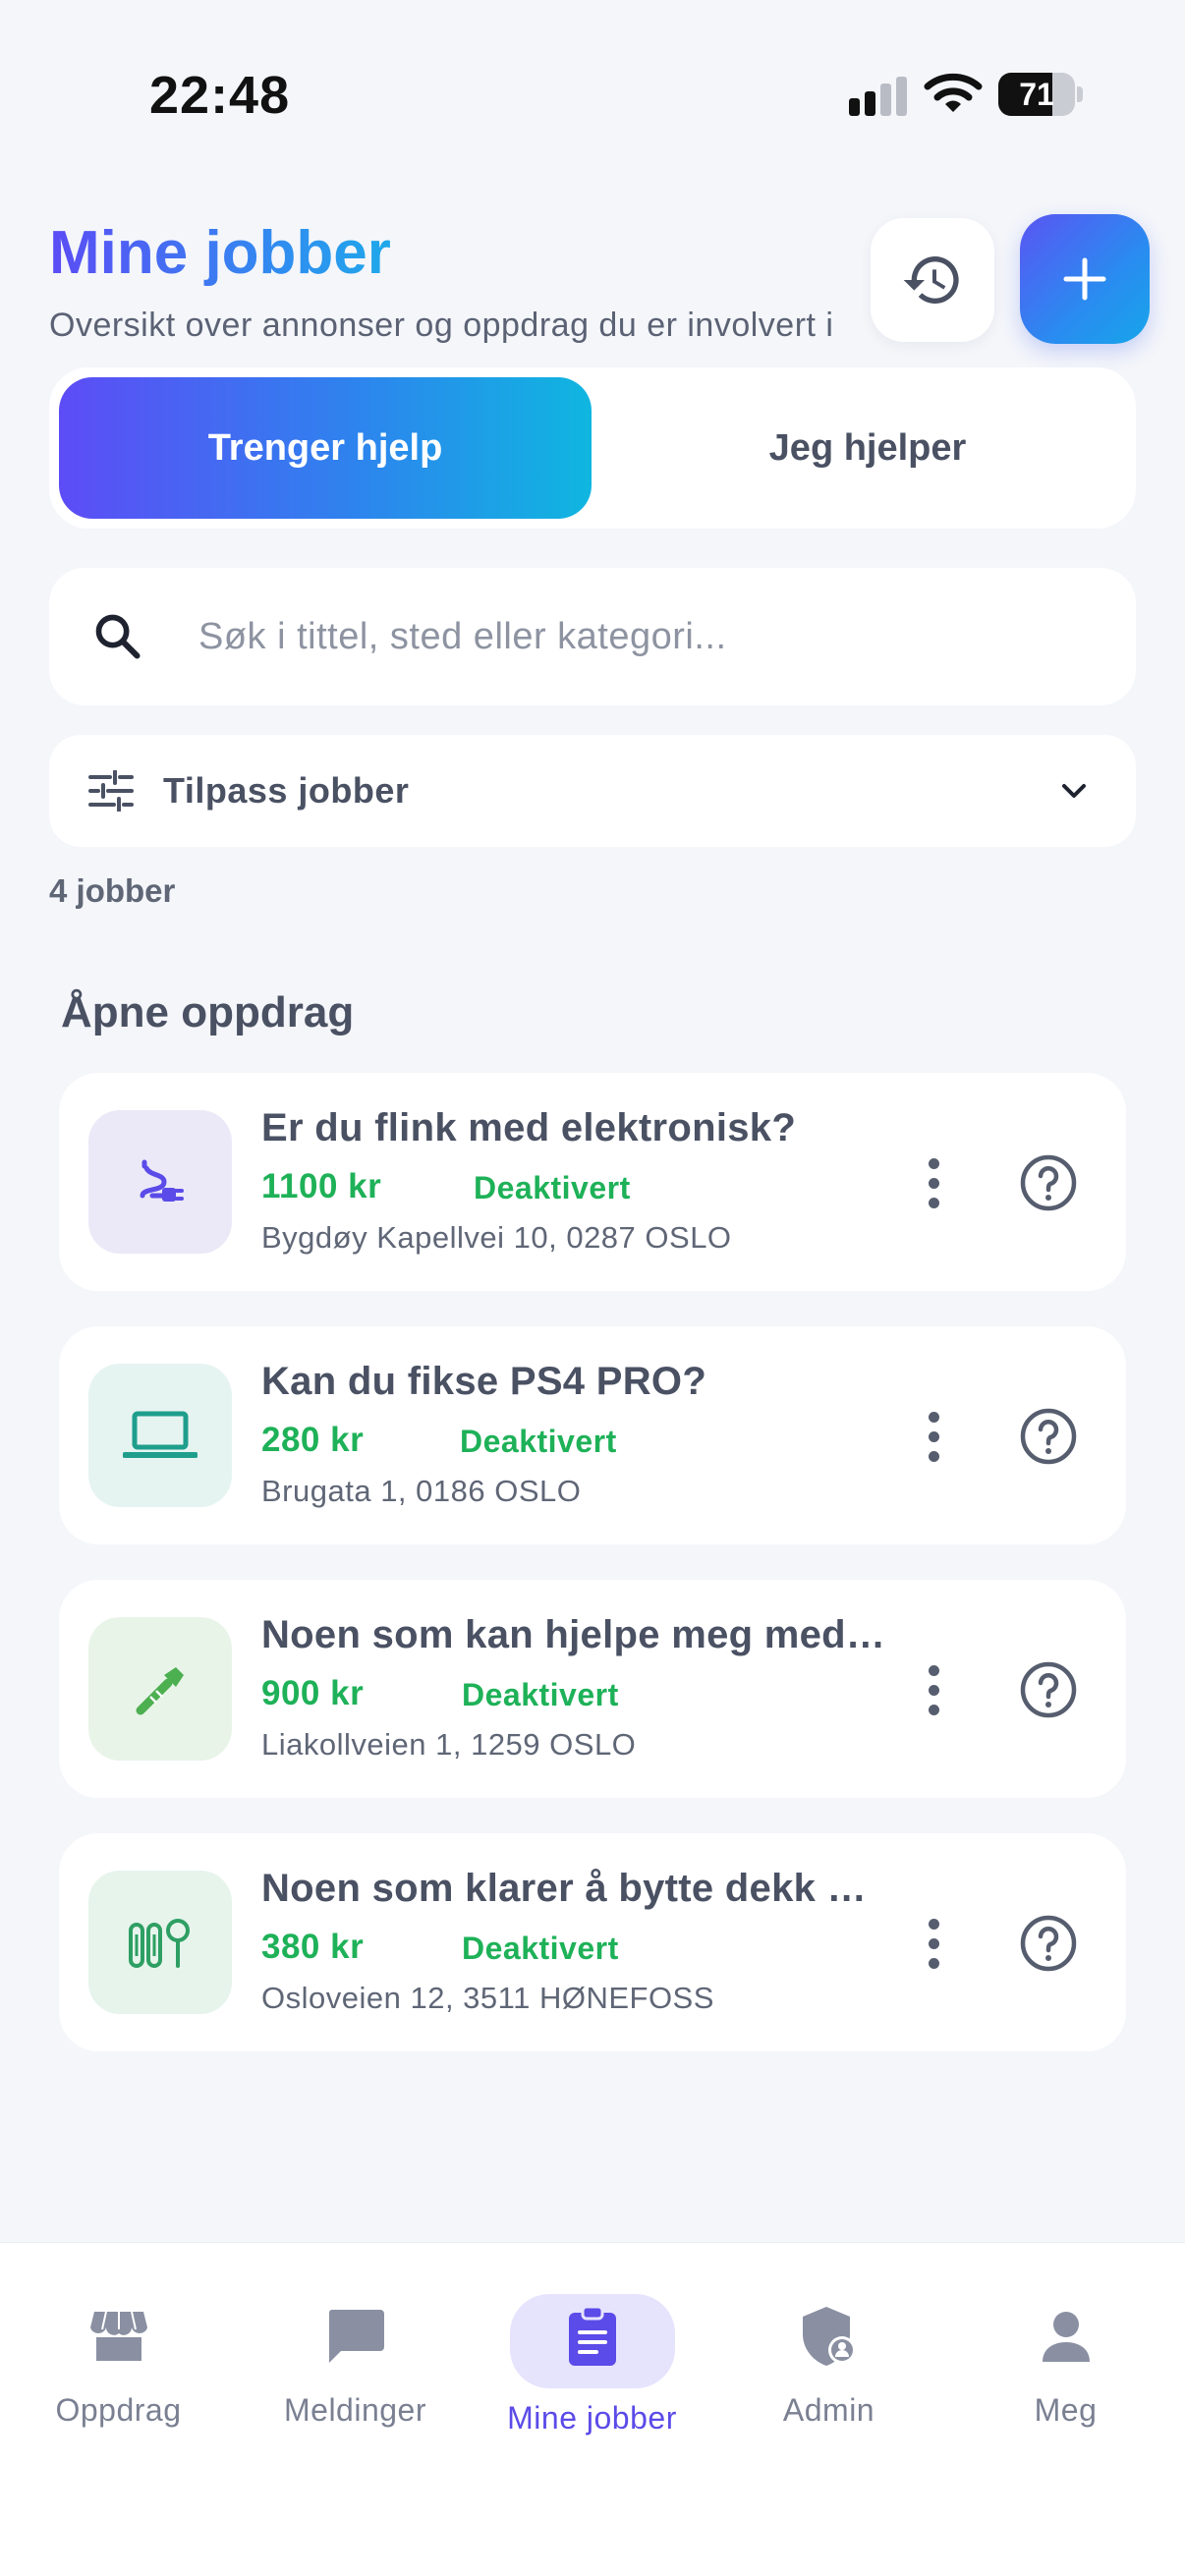 The height and width of the screenshot is (2576, 1185). What do you see at coordinates (208, 1012) in the screenshot?
I see `section-title: Åpne oppdrag` at bounding box center [208, 1012].